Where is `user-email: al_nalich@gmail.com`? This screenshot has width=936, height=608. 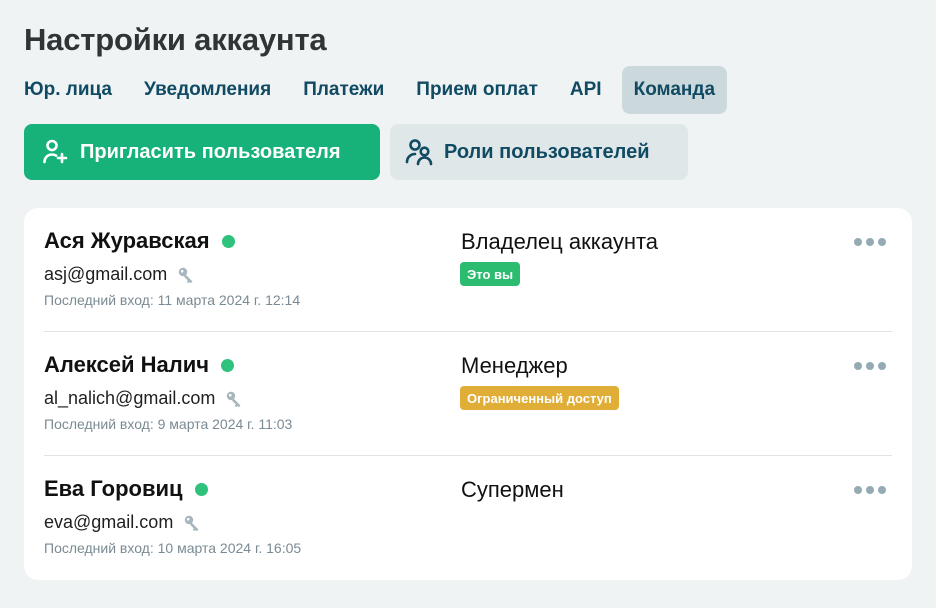 user-email: al_nalich@gmail.com is located at coordinates (143, 398).